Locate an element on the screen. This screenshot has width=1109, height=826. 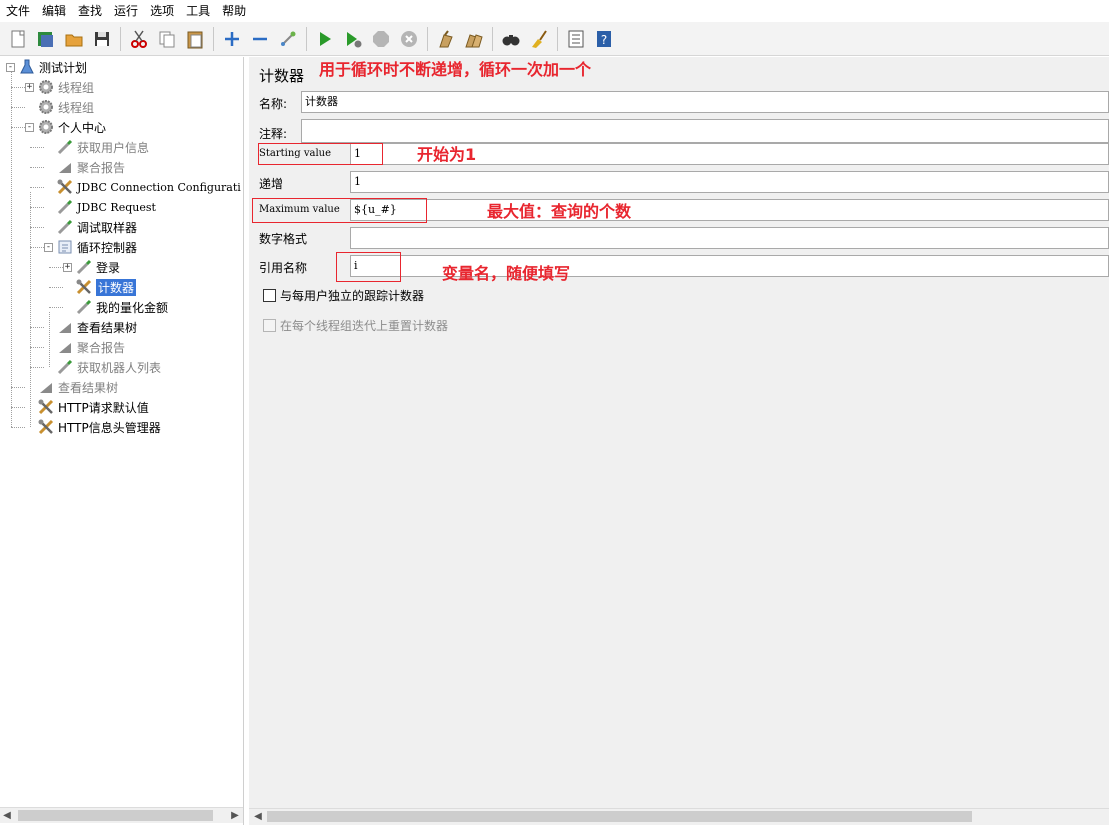
clear-icon is located at coordinates (446, 39).